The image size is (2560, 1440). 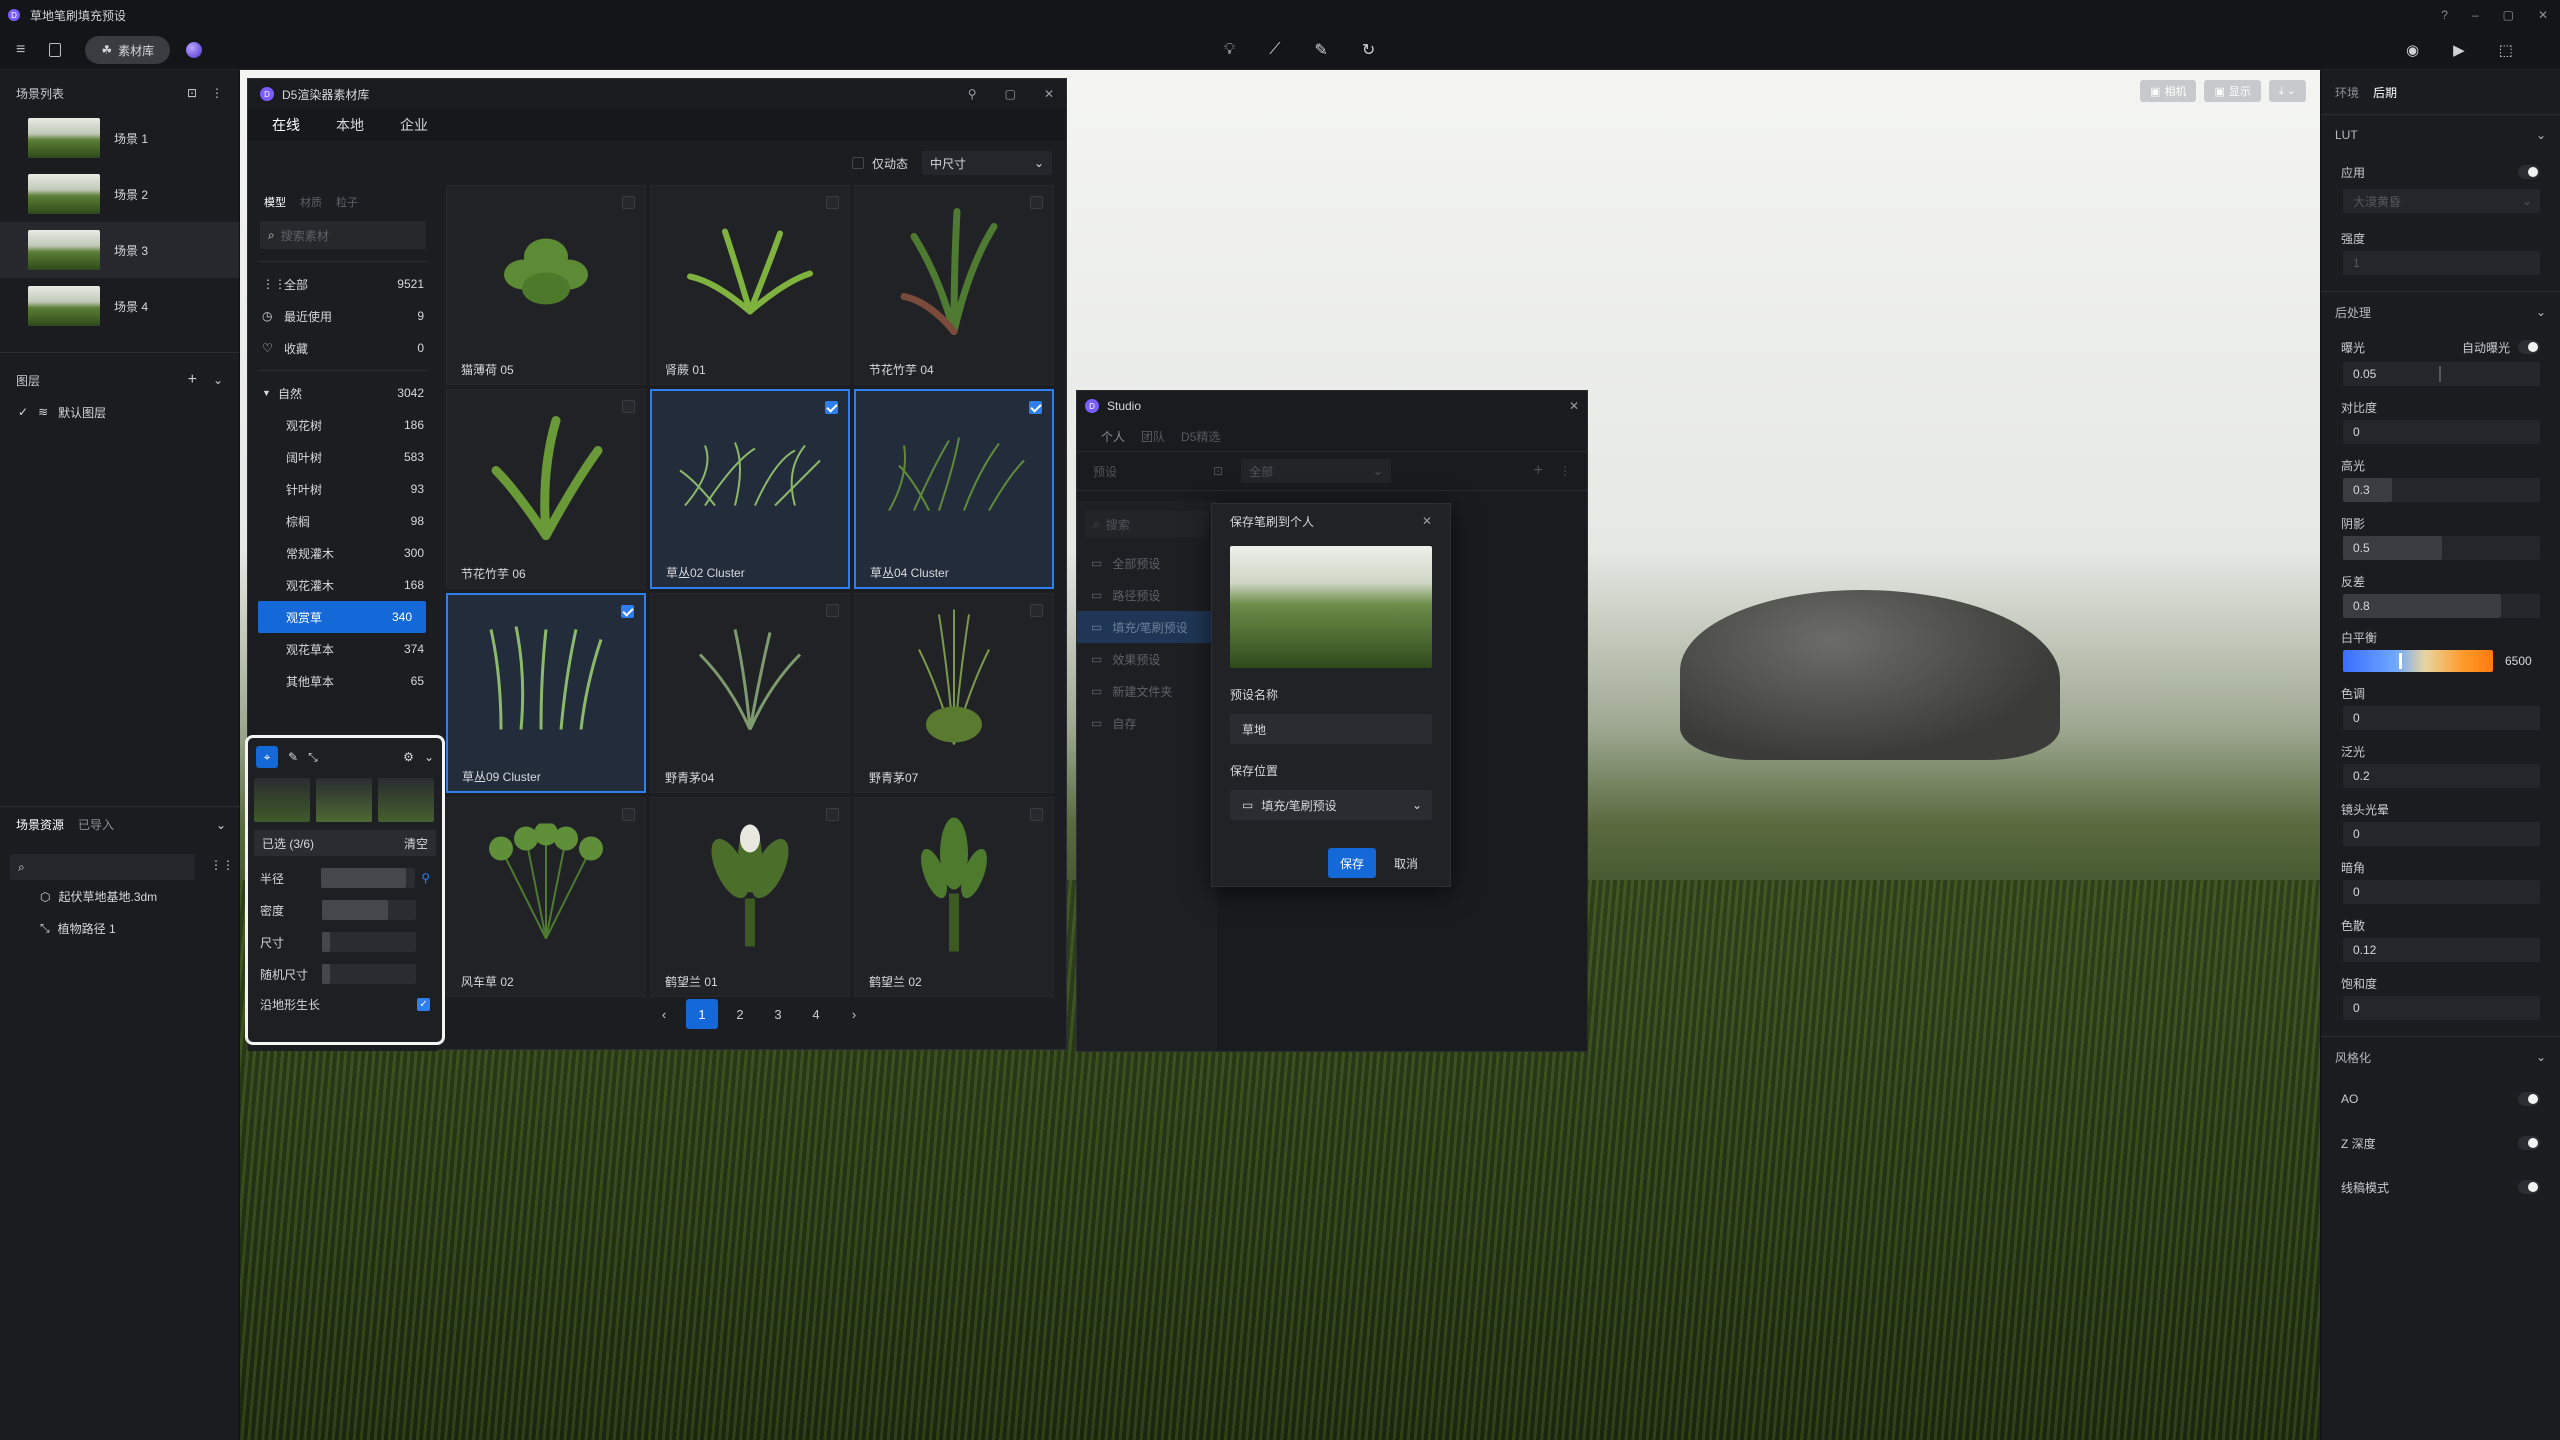 What do you see at coordinates (286, 125) in the screenshot?
I see `tab-online: 在线` at bounding box center [286, 125].